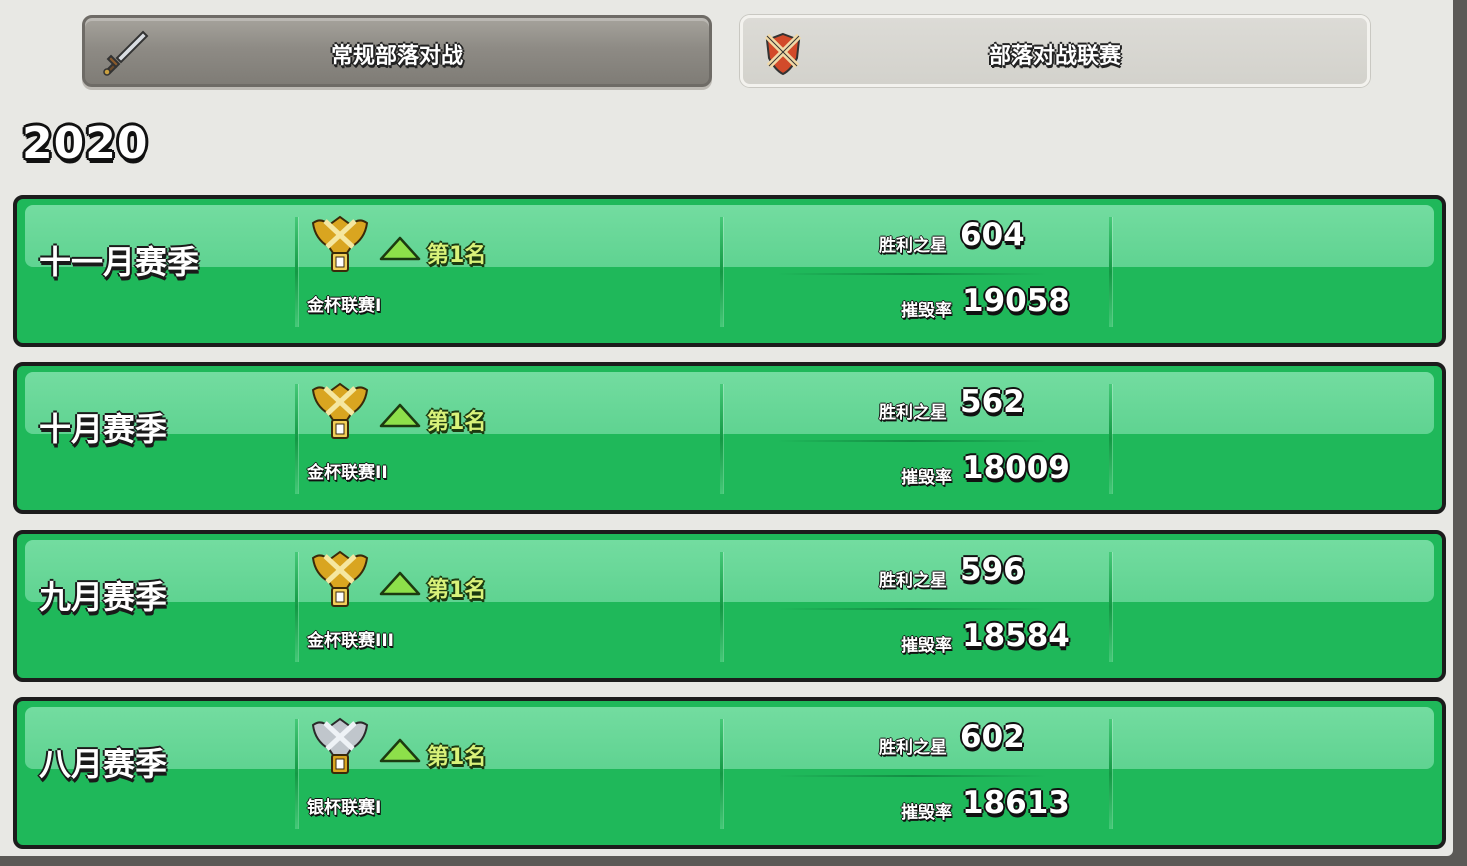 This screenshot has width=1467, height=866. What do you see at coordinates (992, 737) in the screenshot?
I see `stars-value: 602` at bounding box center [992, 737].